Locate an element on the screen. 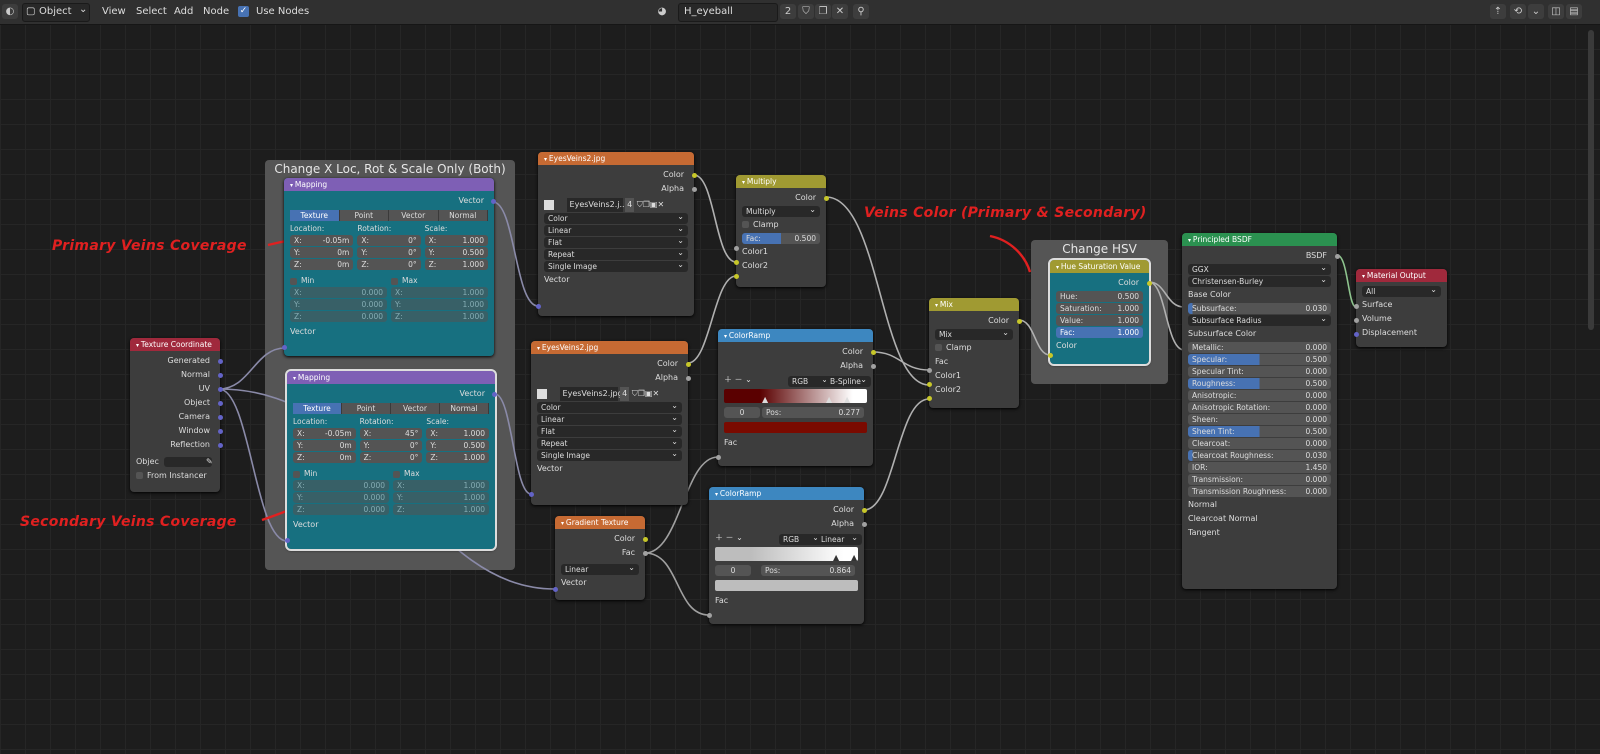  snap-icon: ⟲ is located at coordinates (1518, 11).